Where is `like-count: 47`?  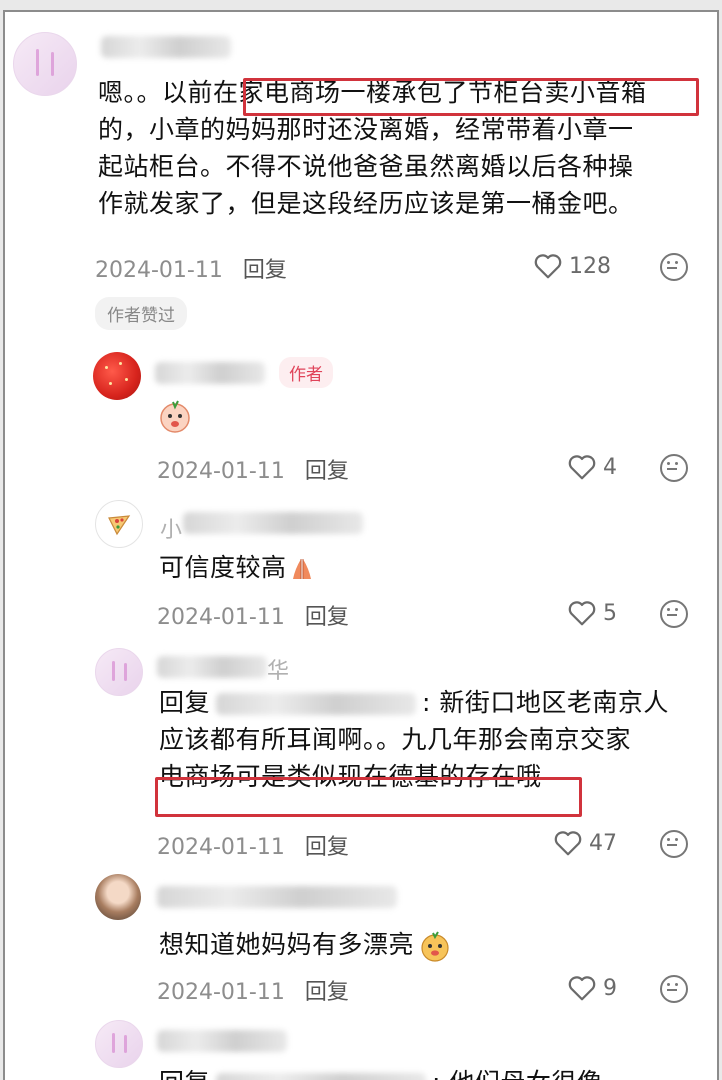
like-count: 47 is located at coordinates (603, 843).